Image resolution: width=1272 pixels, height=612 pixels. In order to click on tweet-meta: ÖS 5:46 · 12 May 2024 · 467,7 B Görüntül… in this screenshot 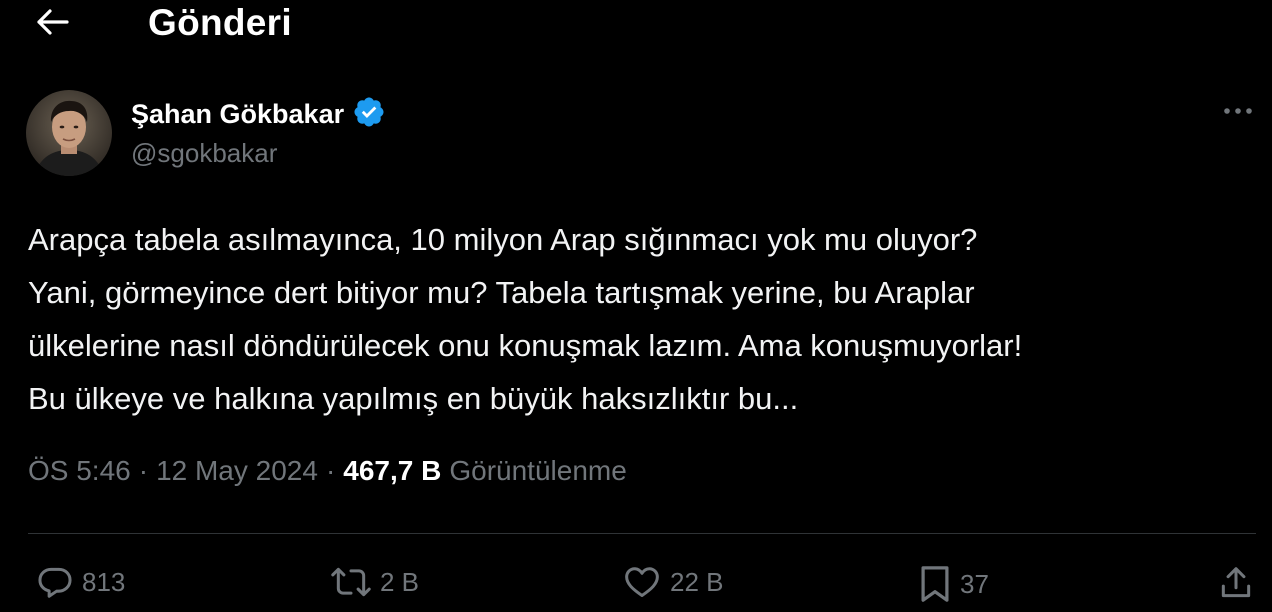, I will do `click(327, 471)`.